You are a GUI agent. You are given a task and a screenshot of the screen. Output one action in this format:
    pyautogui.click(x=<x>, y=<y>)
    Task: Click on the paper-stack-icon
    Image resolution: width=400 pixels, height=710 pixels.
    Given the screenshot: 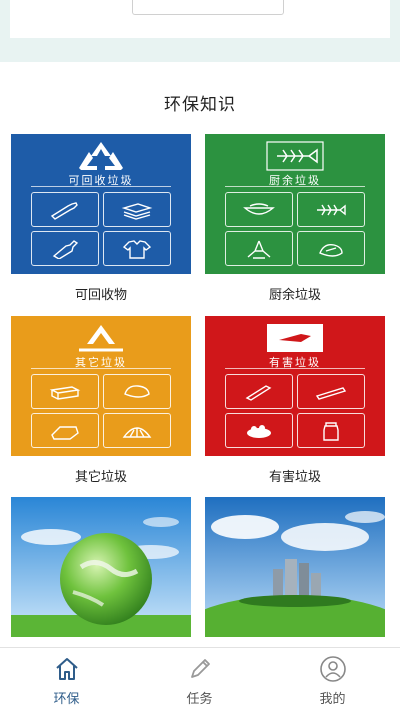 What is the action you would take?
    pyautogui.click(x=137, y=209)
    